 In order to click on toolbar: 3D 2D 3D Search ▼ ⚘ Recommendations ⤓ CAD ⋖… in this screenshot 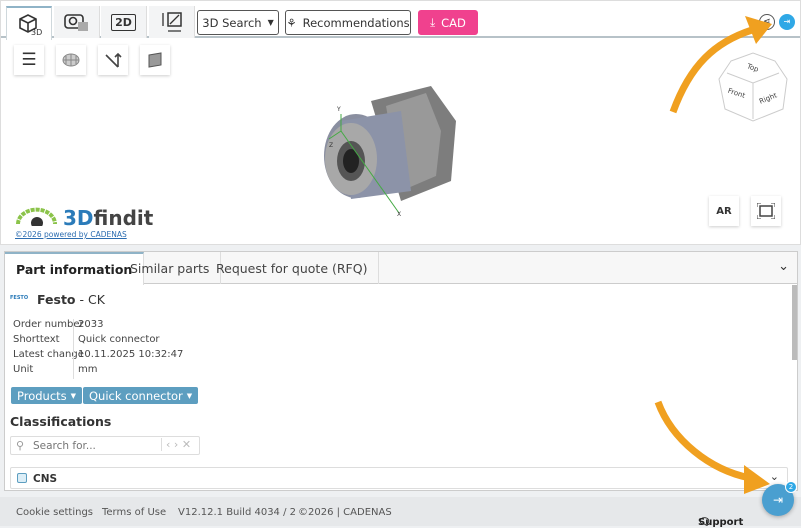, I will do `click(400, 20)`.